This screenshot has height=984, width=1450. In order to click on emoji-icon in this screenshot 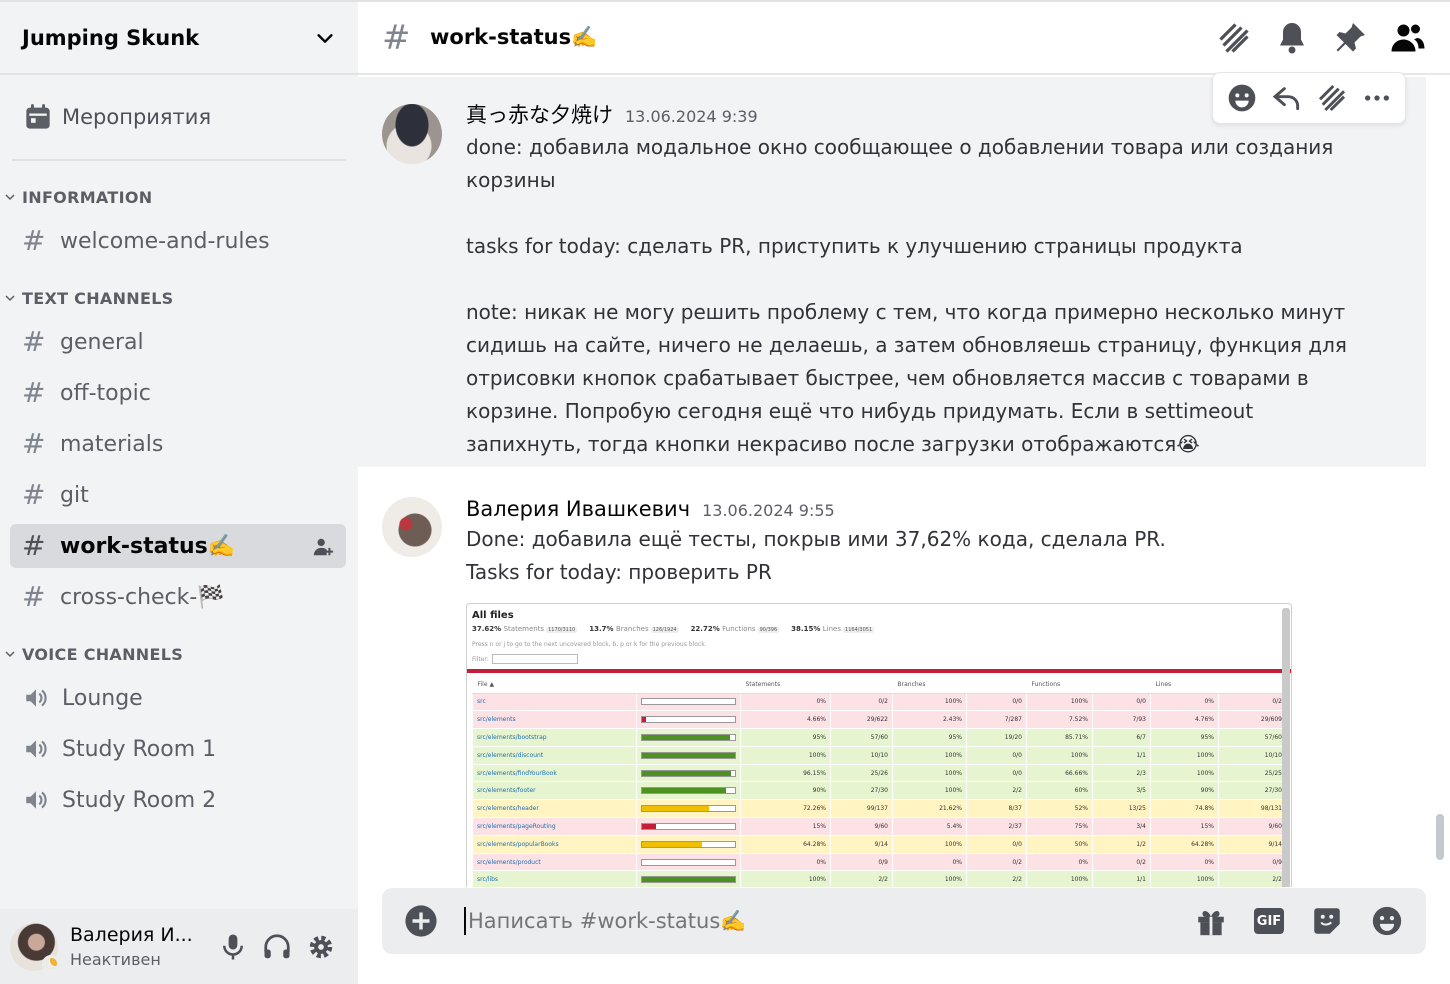, I will do `click(1387, 921)`.